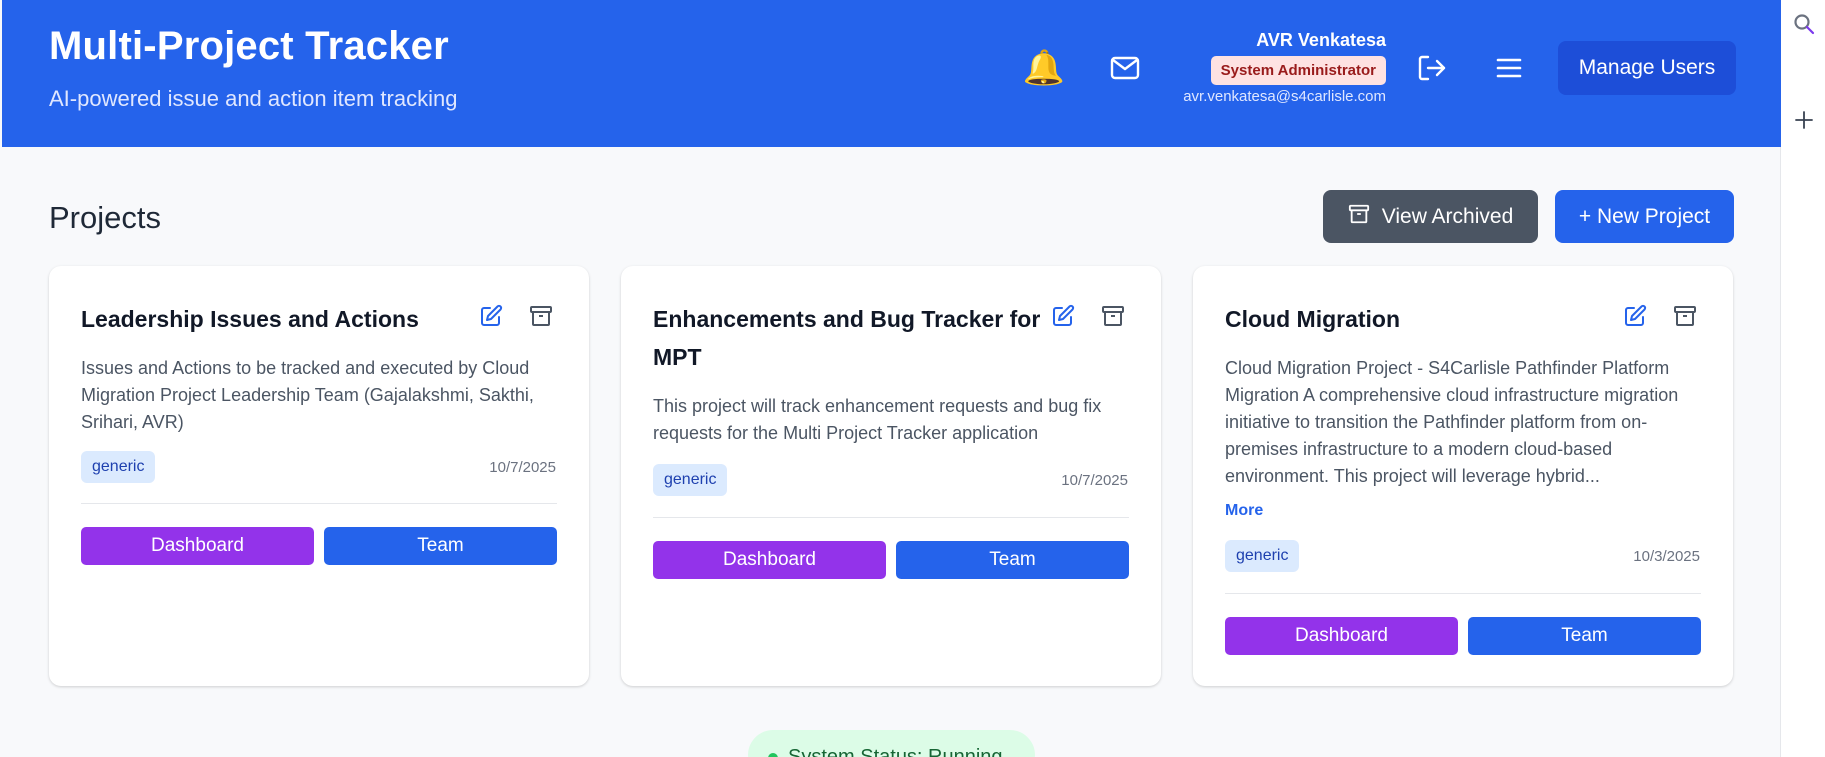 The height and width of the screenshot is (757, 1825). I want to click on mail-icon, so click(1125, 68).